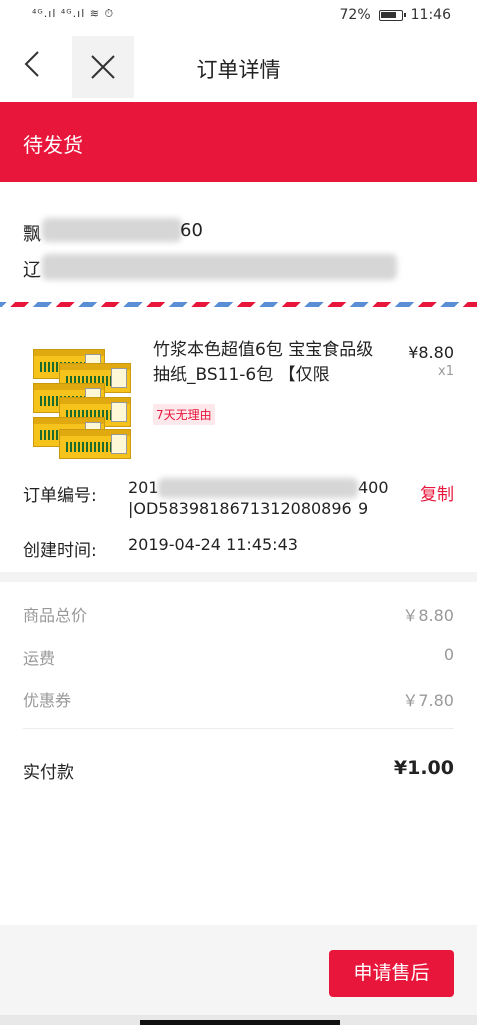 Image resolution: width=477 pixels, height=1025 pixels. What do you see at coordinates (258, 488) in the screenshot?
I see `redacted-order-number` at bounding box center [258, 488].